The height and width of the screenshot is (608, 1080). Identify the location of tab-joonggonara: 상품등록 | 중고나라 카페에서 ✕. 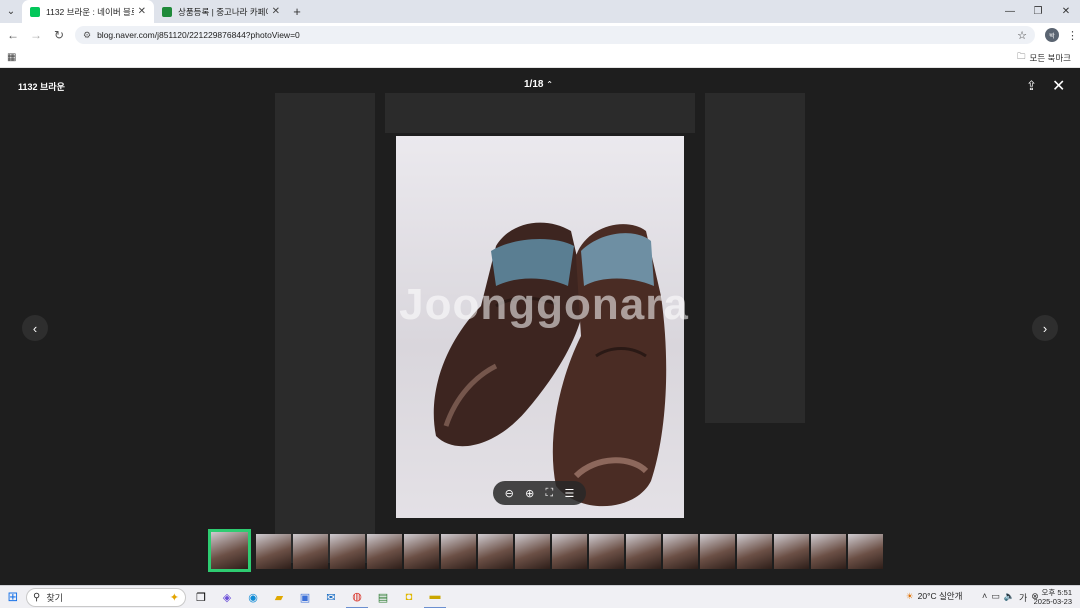
(221, 11).